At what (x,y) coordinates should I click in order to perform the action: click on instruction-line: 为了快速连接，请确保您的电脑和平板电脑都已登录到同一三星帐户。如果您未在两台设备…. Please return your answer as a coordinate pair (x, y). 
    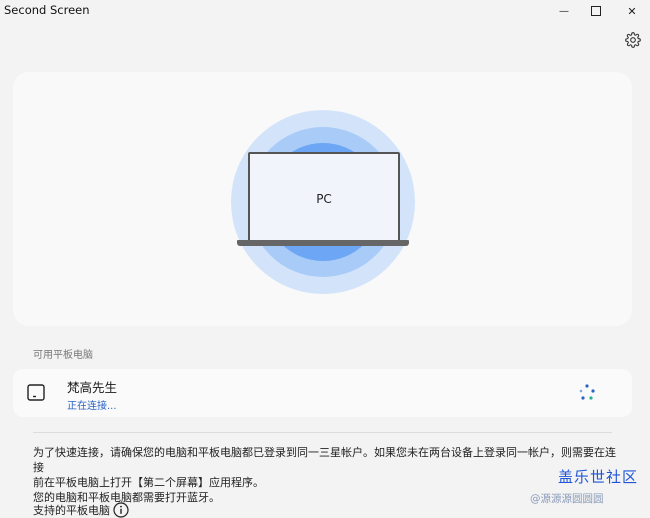
    Looking at the image, I should click on (324, 460).